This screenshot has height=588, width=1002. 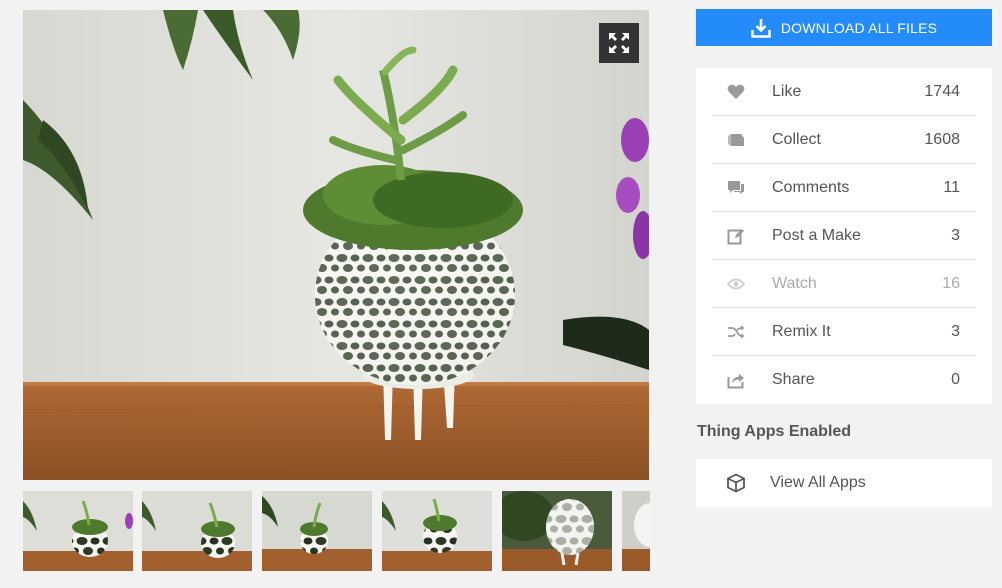 What do you see at coordinates (787, 91) in the screenshot?
I see `like-label: Like` at bounding box center [787, 91].